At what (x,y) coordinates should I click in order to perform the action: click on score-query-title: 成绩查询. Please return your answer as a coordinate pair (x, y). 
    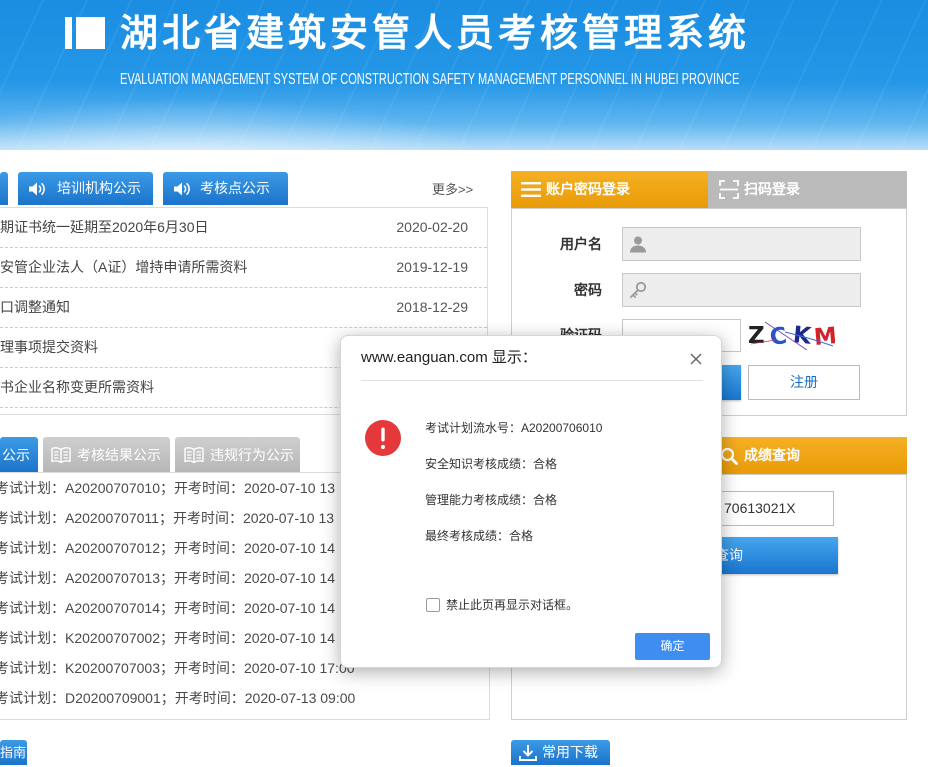
    Looking at the image, I should click on (772, 455).